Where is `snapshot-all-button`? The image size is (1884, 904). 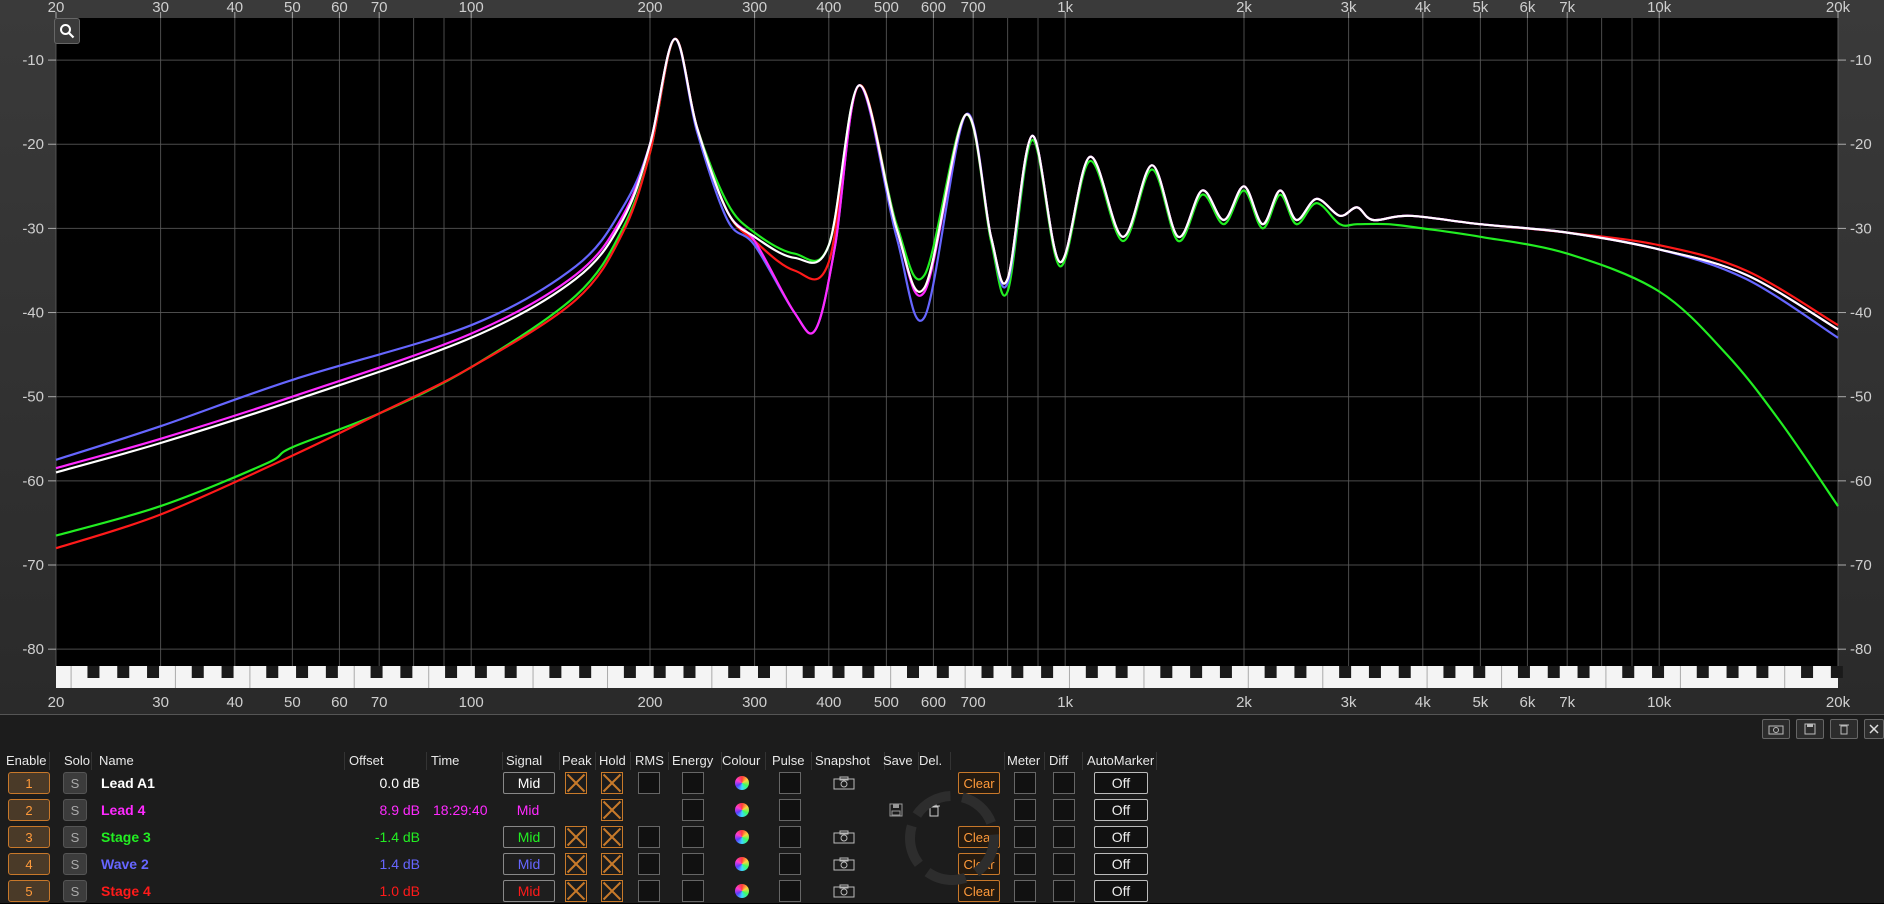
snapshot-all-button is located at coordinates (1776, 729).